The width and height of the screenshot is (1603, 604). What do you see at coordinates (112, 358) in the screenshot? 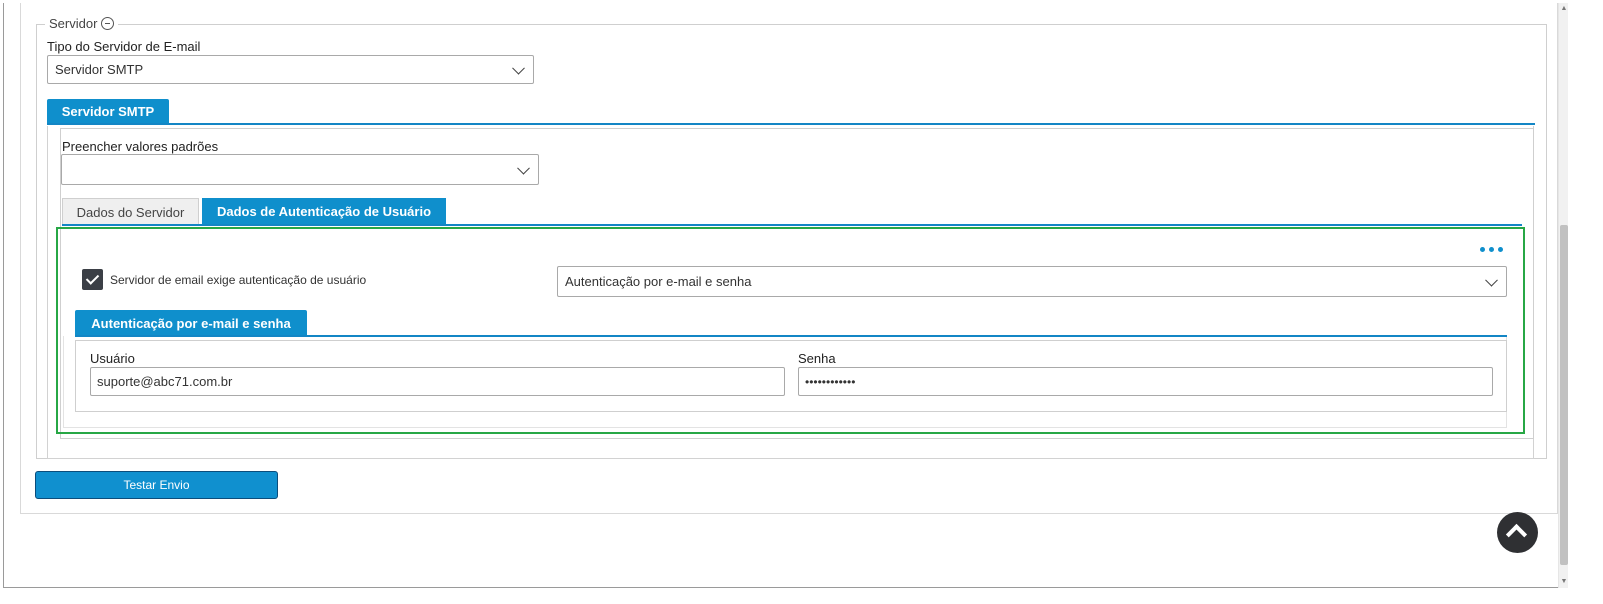
I see `user-label: Usuário` at bounding box center [112, 358].